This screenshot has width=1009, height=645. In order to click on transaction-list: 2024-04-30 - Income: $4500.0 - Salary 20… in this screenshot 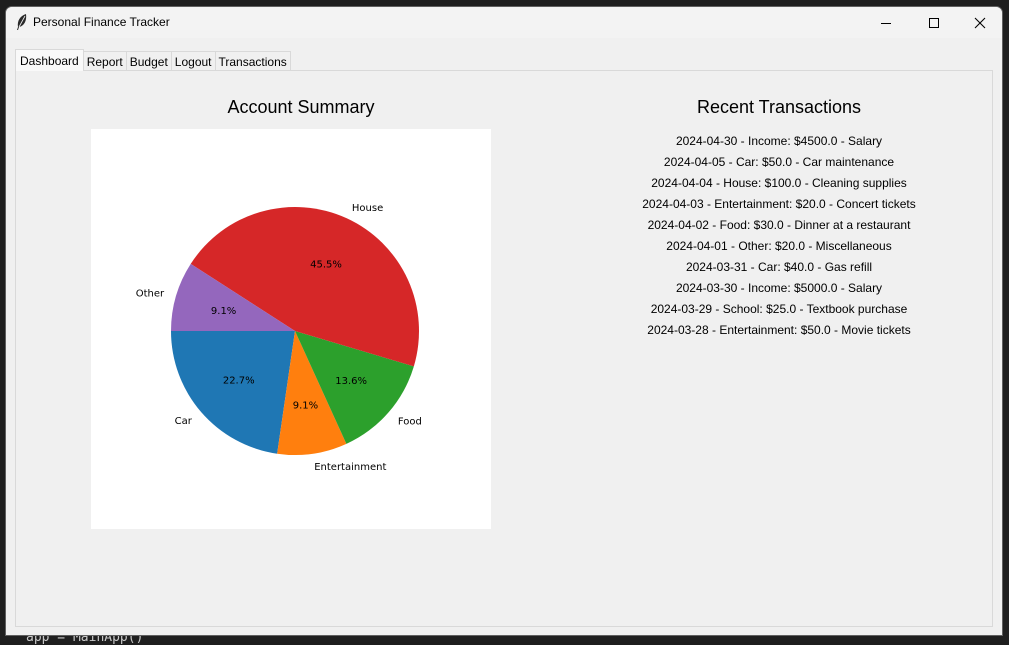, I will do `click(779, 236)`.